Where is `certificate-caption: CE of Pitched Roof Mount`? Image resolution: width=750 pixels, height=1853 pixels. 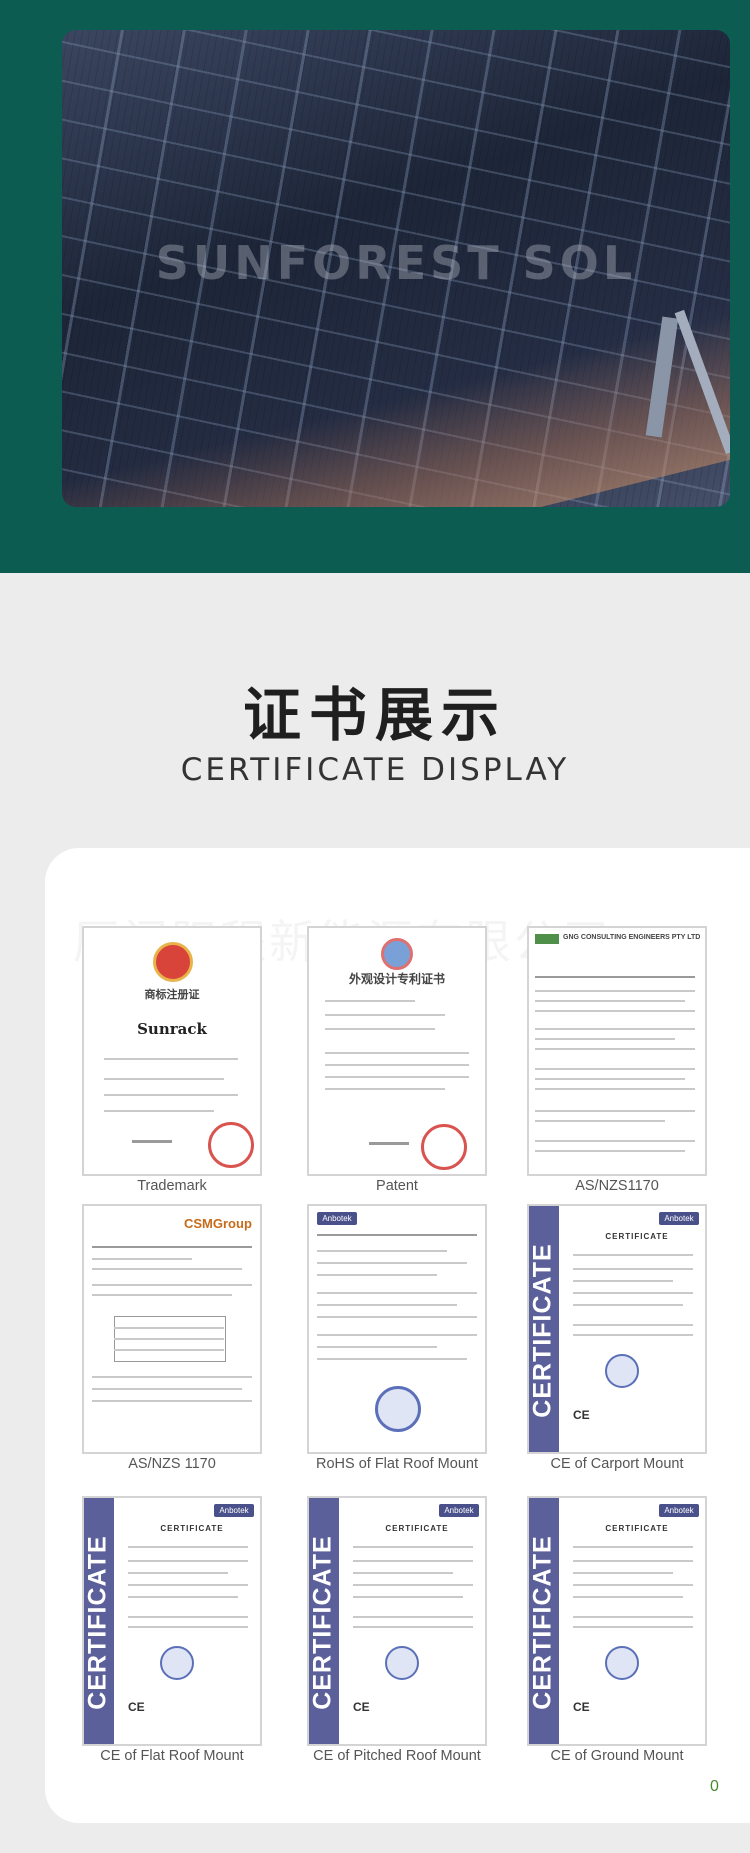
certificate-caption: CE of Pitched Roof Mount is located at coordinates (397, 1756).